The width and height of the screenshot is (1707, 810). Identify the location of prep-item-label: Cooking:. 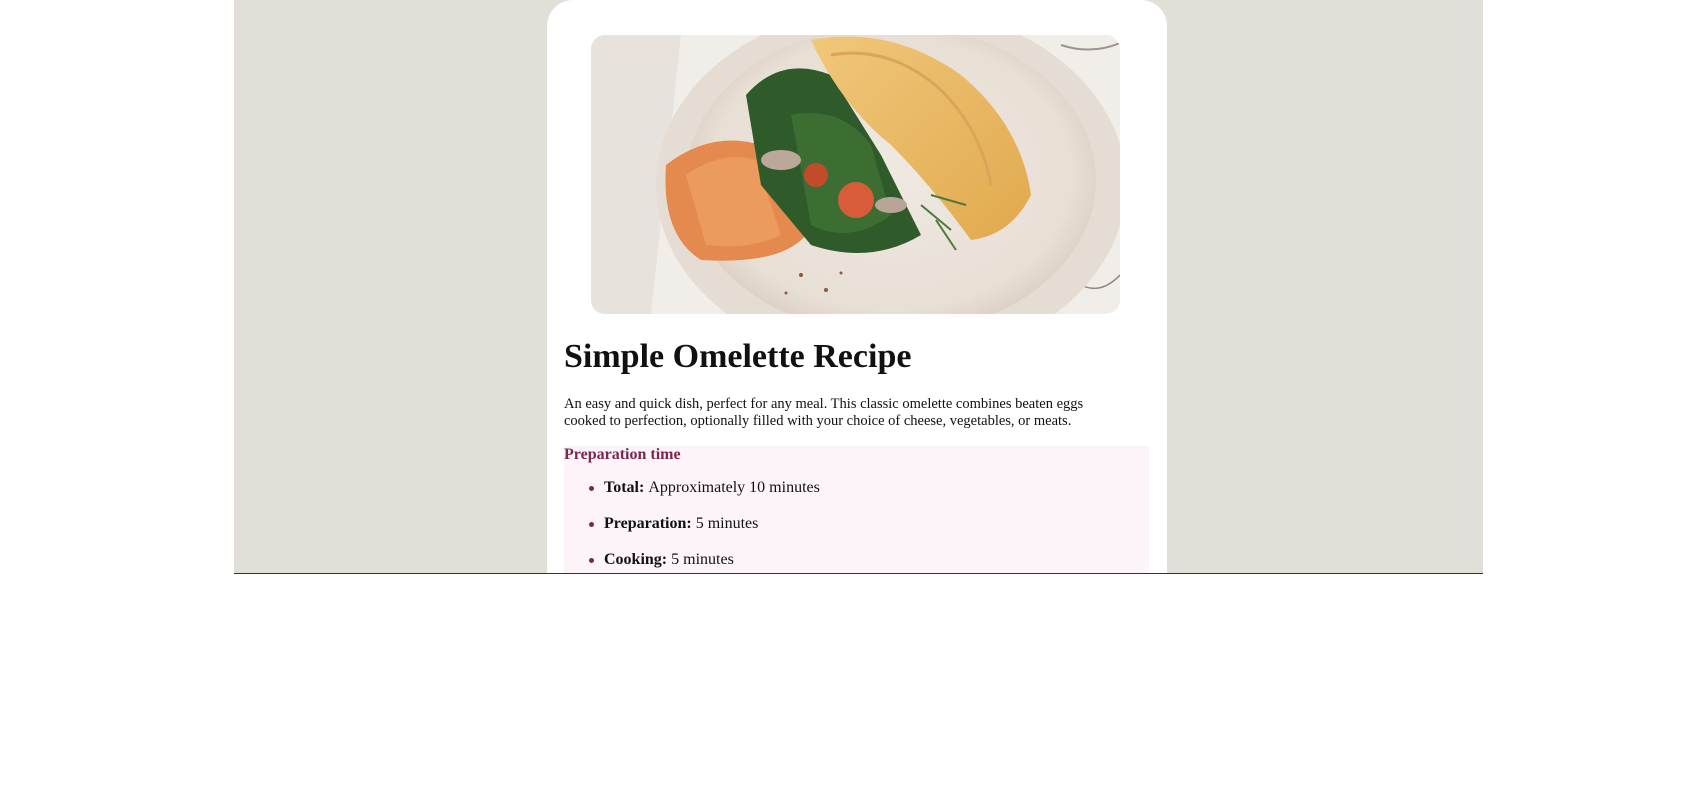
(638, 559).